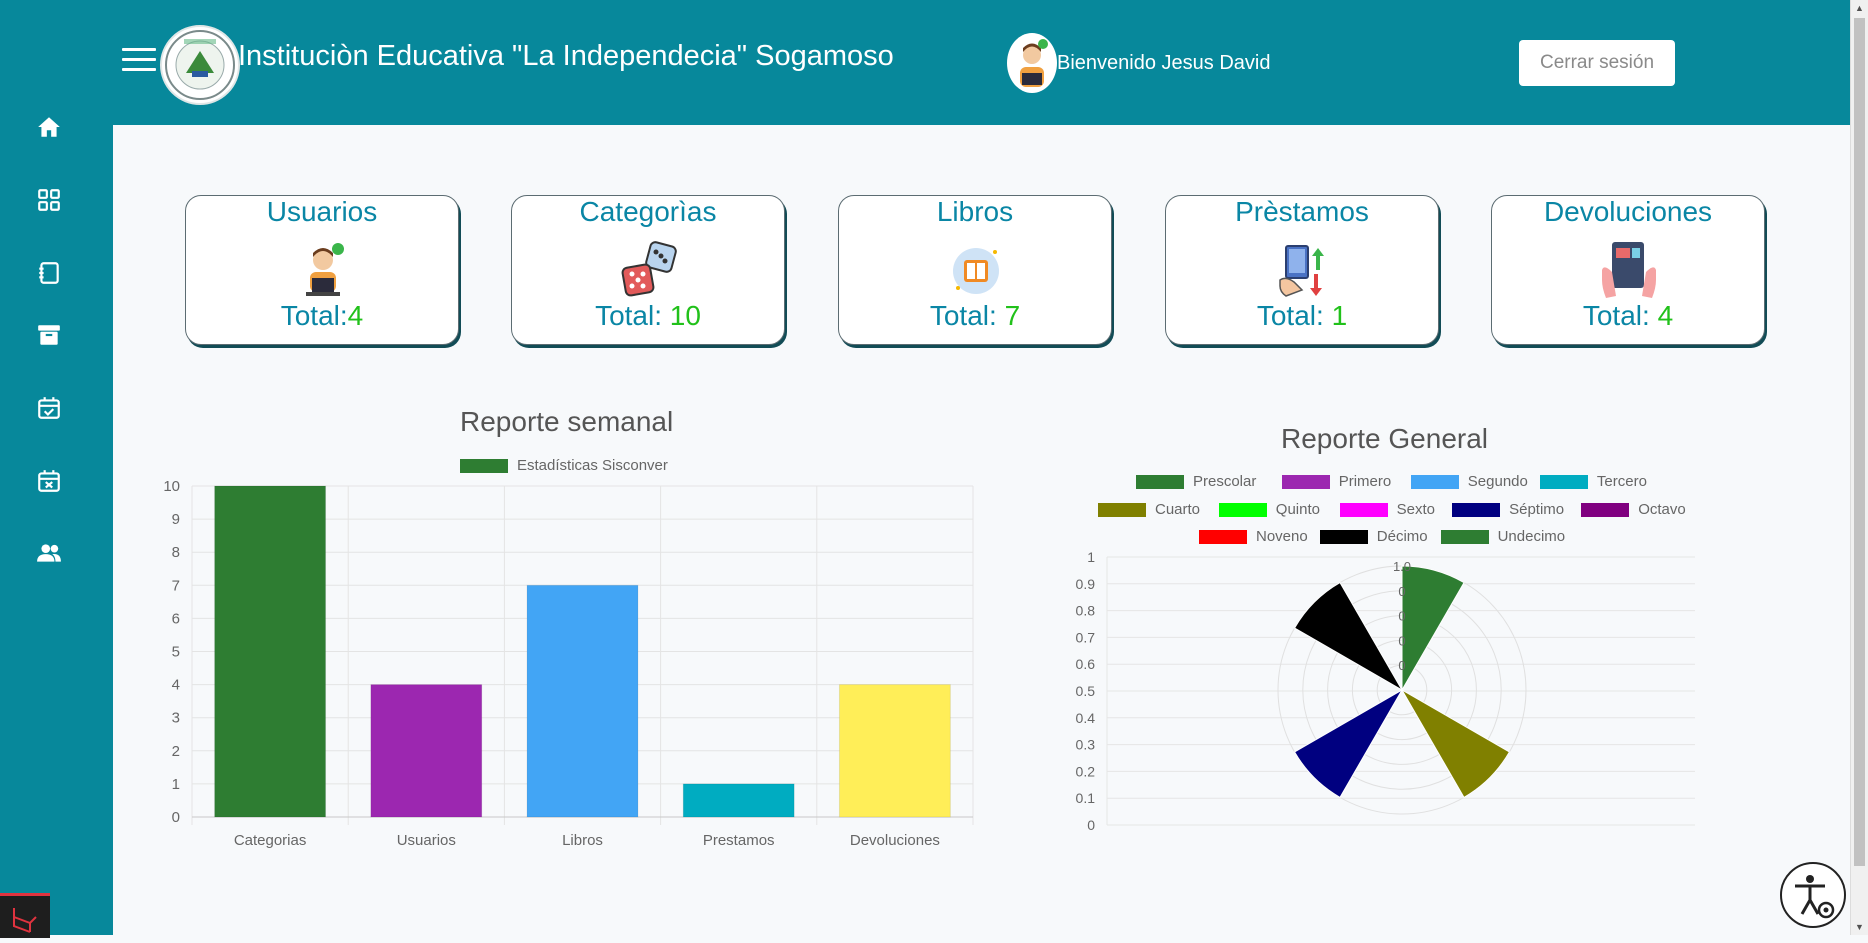  What do you see at coordinates (582, 840) in the screenshot?
I see `x-tick-label: Libros` at bounding box center [582, 840].